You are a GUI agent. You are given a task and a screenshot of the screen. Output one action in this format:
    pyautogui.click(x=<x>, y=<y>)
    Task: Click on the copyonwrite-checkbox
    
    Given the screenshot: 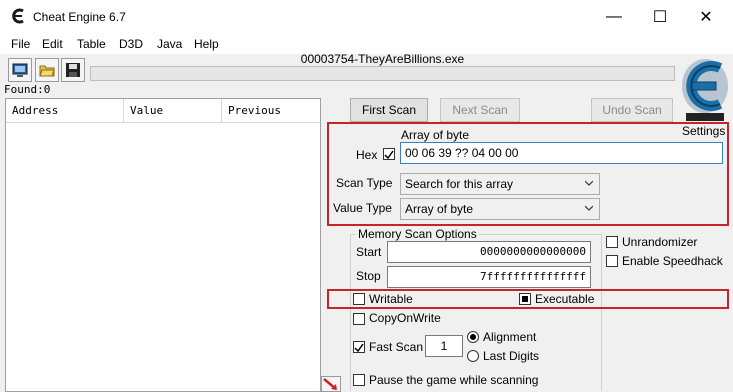 What is the action you would take?
    pyautogui.click(x=359, y=319)
    